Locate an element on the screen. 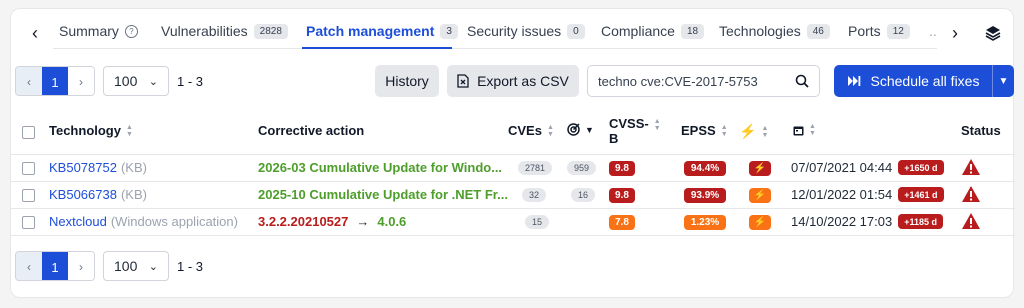 Image resolution: width=1024 pixels, height=308 pixels. exploitability-header: ⚡ ▲ ▼ is located at coordinates (753, 131).